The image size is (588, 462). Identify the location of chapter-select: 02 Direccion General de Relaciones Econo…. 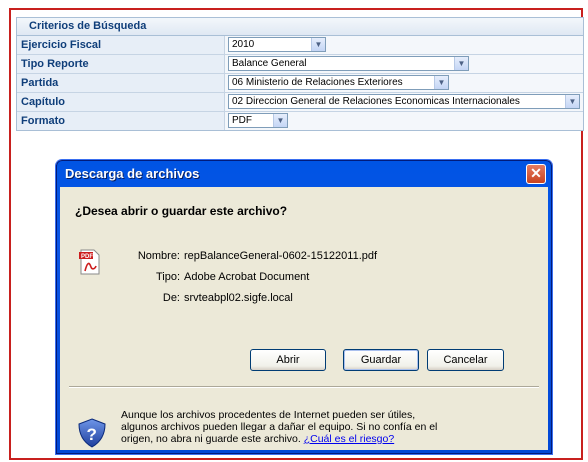
(404, 101).